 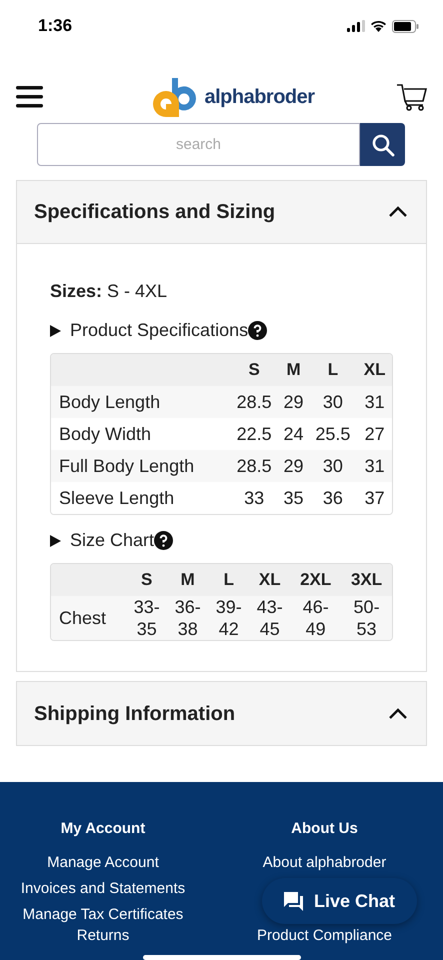 I want to click on section-header: Shipping Information, so click(x=221, y=713).